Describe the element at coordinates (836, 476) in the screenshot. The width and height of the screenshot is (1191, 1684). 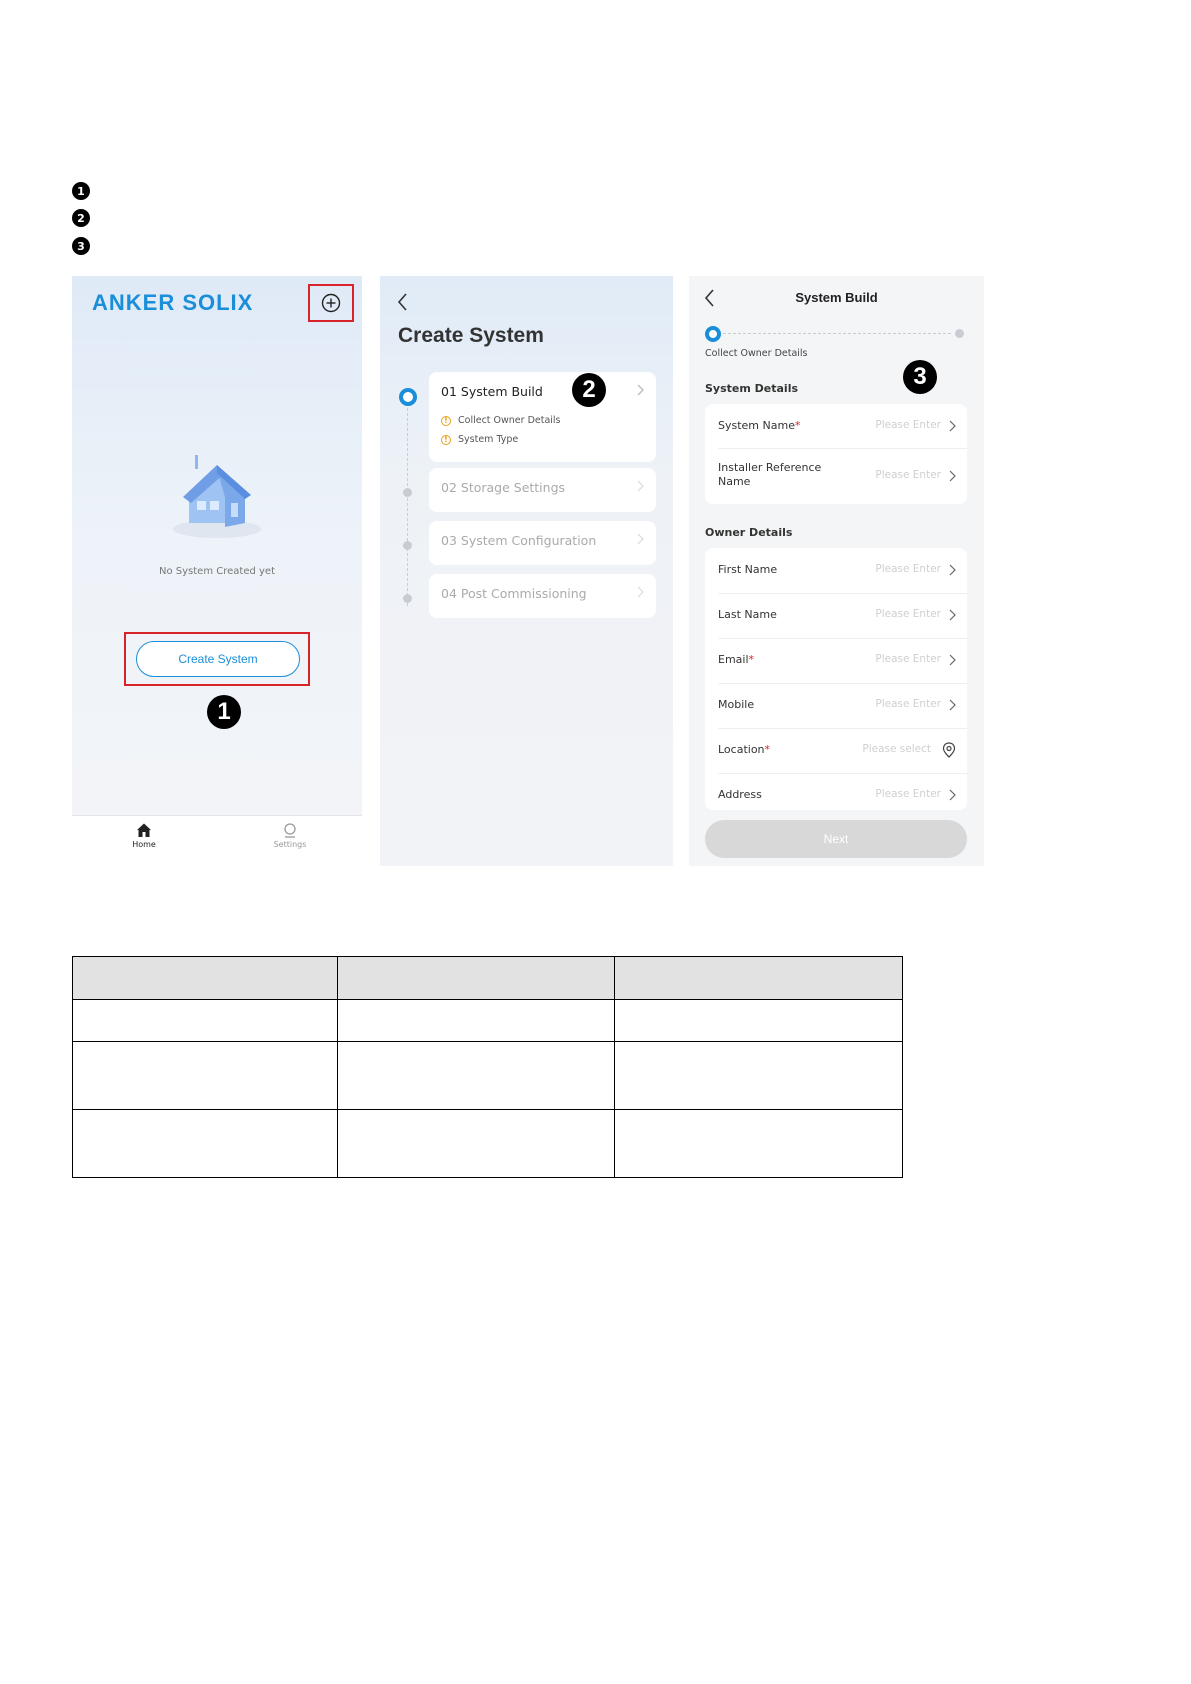
I see `form-row-installer-reference: Installer Reference Name Please Enter` at that location.